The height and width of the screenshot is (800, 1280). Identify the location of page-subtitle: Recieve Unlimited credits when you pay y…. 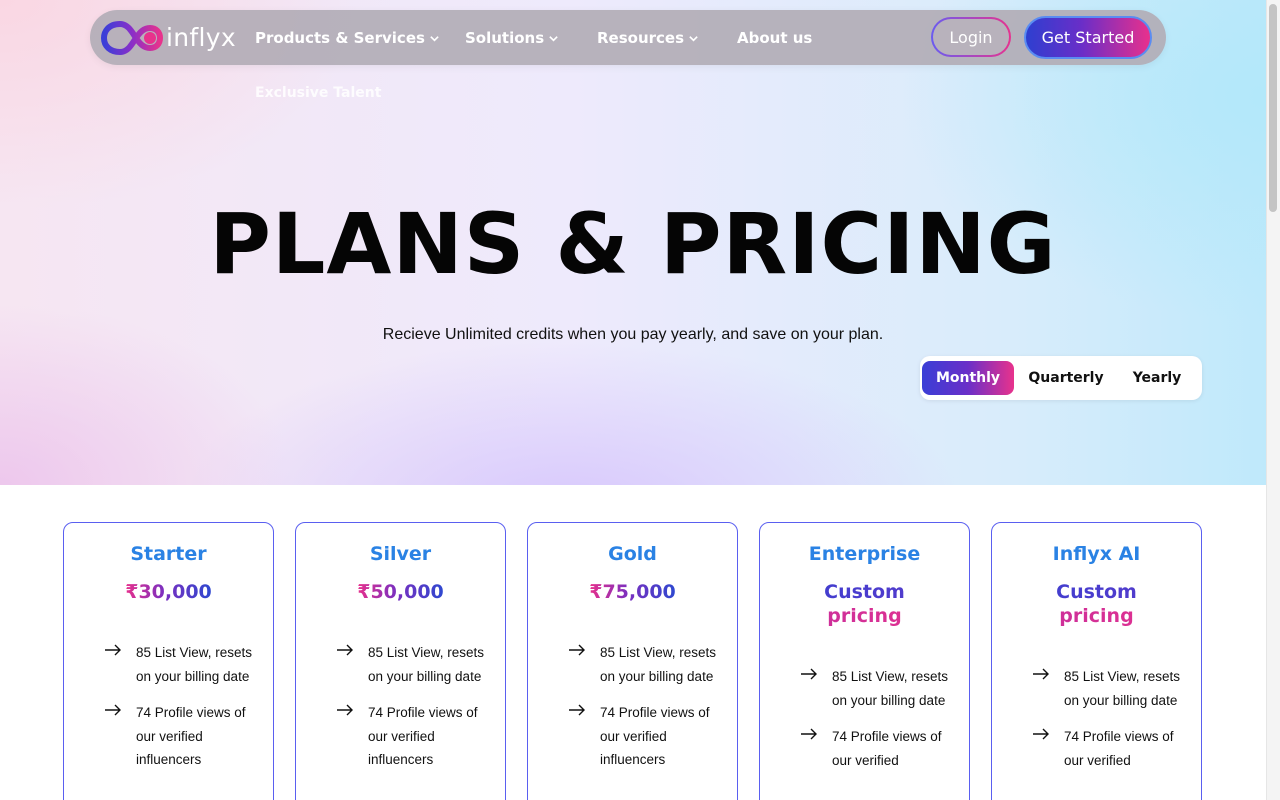
(633, 334).